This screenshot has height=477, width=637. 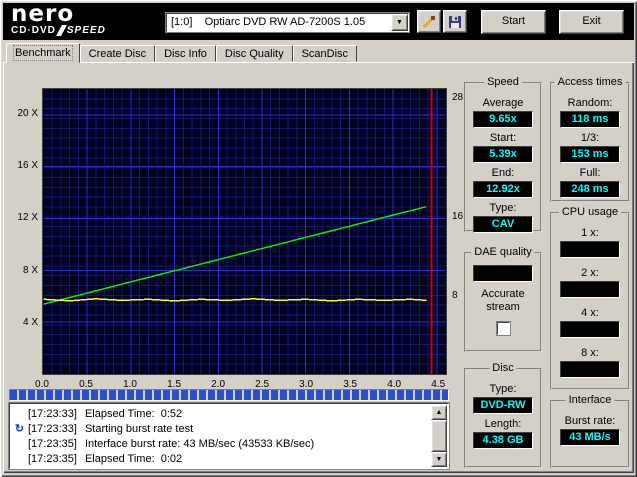 What do you see at coordinates (503, 189) in the screenshot?
I see `end-value: 12.92x` at bounding box center [503, 189].